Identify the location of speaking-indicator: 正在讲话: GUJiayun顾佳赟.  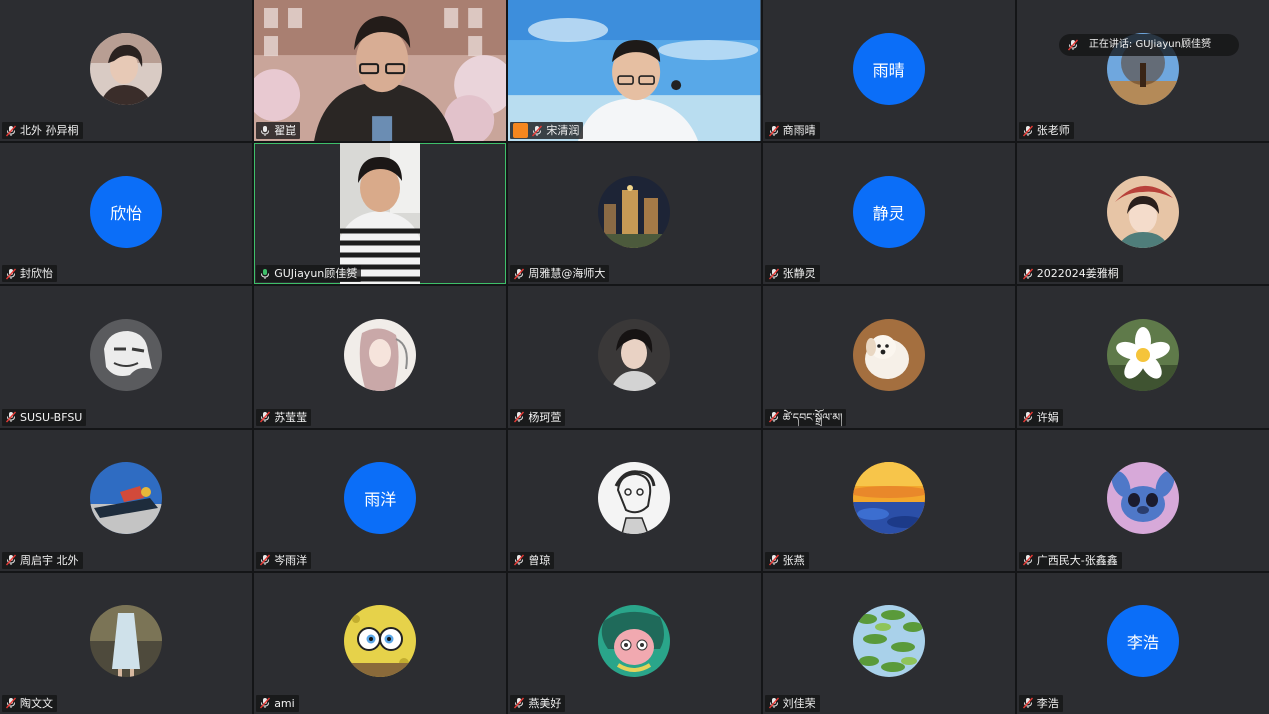
(1148, 45).